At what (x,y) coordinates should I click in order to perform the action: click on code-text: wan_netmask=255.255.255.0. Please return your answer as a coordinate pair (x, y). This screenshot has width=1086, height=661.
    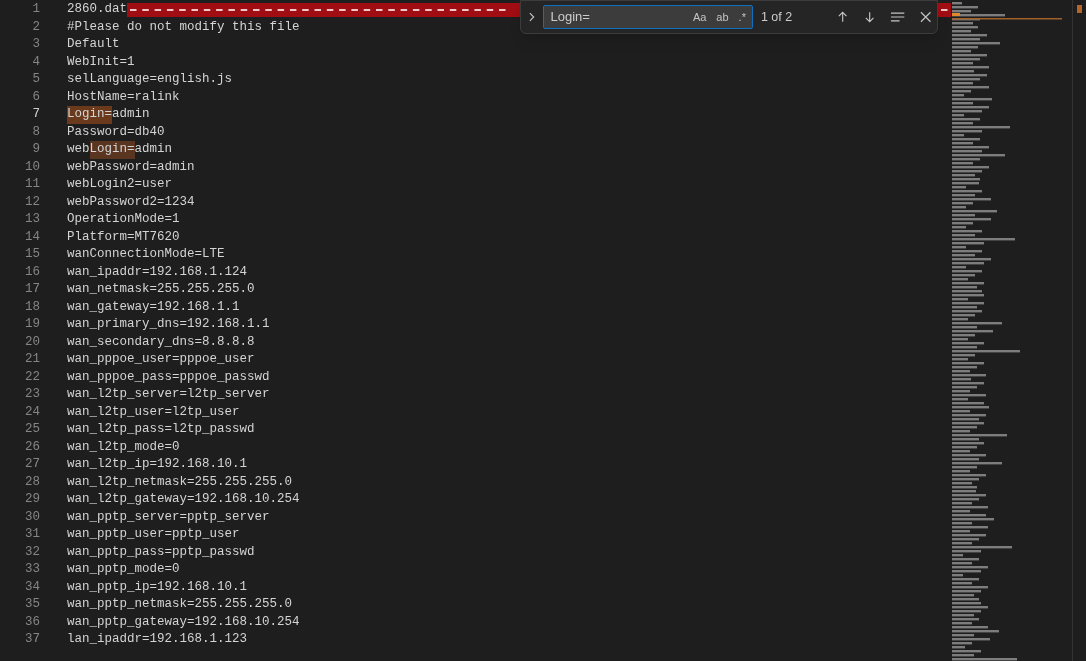
    Looking at the image, I should click on (161, 289).